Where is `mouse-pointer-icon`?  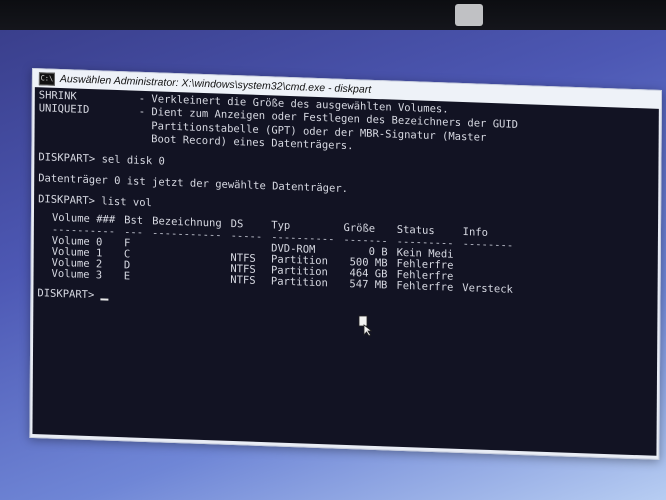 mouse-pointer-icon is located at coordinates (365, 326).